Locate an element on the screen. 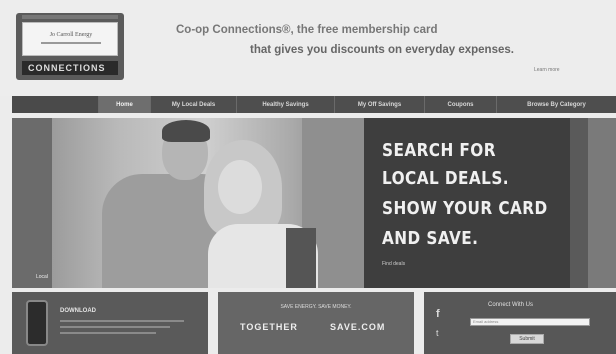  learn-more-link: Learn more is located at coordinates (547, 70).